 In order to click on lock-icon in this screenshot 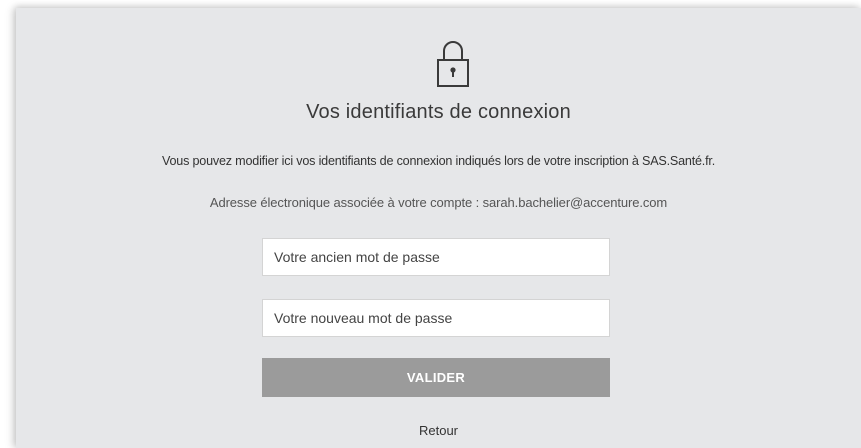, I will do `click(453, 64)`.